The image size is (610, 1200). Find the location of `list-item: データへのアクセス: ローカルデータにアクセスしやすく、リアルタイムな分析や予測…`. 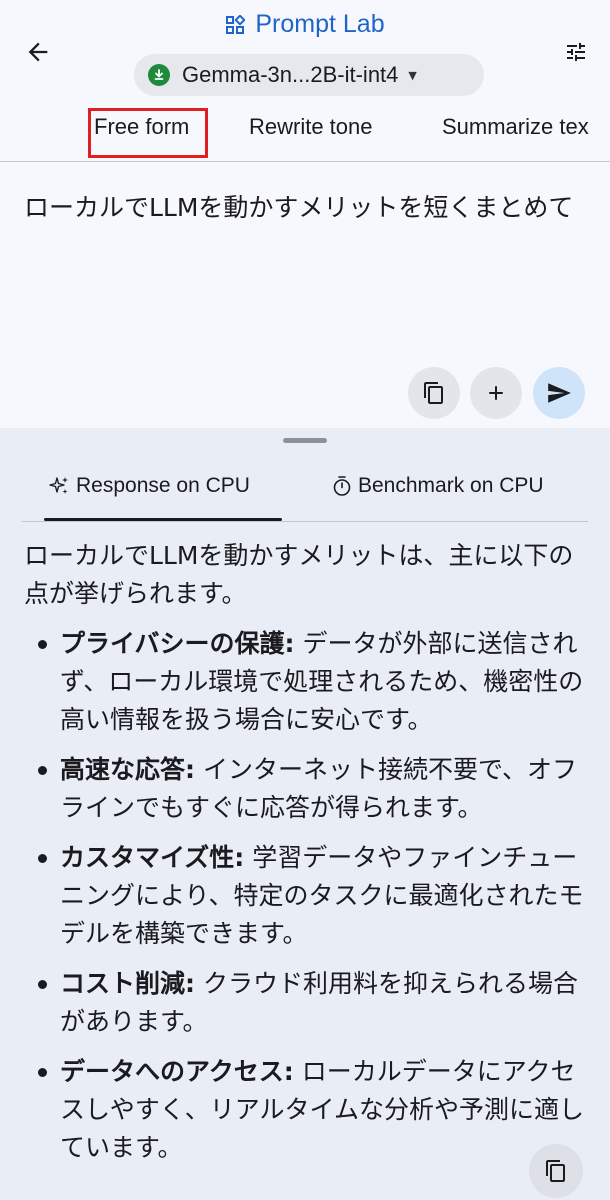

list-item: データへのアクセス: ローカルデータにアクセスしやすく、リアルタイムな分析や予測… is located at coordinates (304, 1110).